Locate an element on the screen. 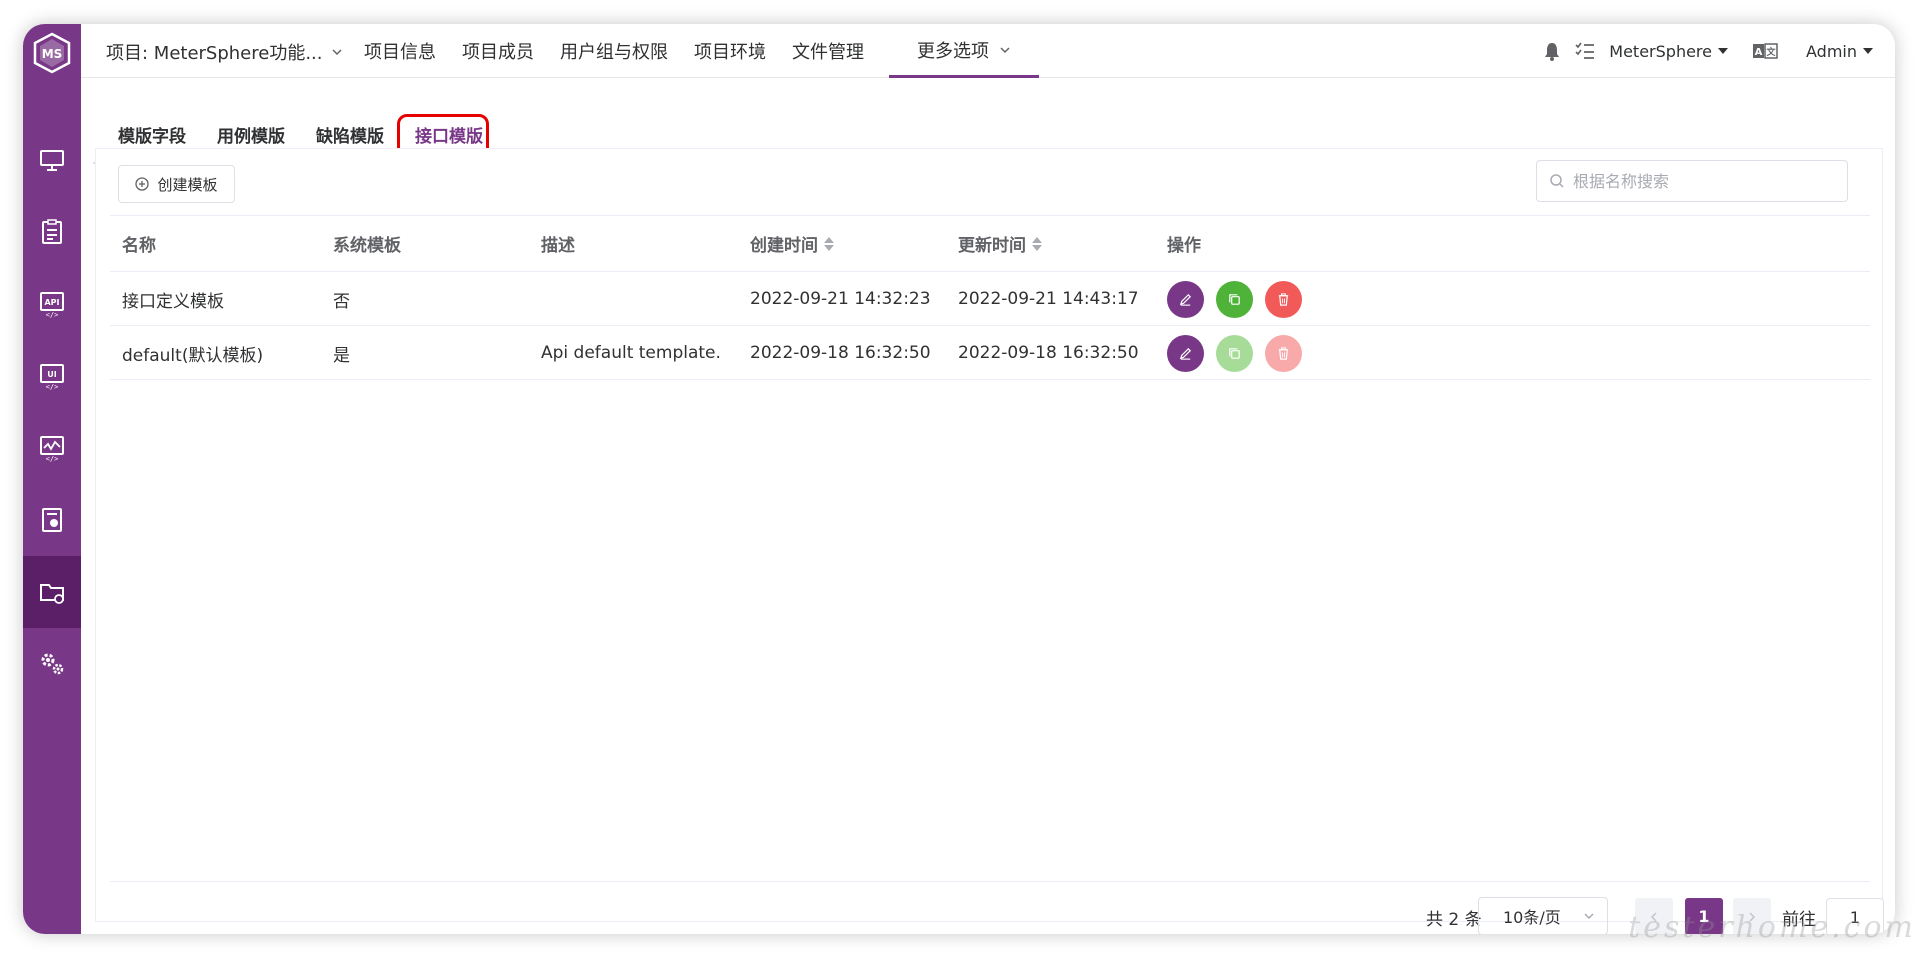 The image size is (1920, 957). tab-case-template: 用例模版 is located at coordinates (251, 134).